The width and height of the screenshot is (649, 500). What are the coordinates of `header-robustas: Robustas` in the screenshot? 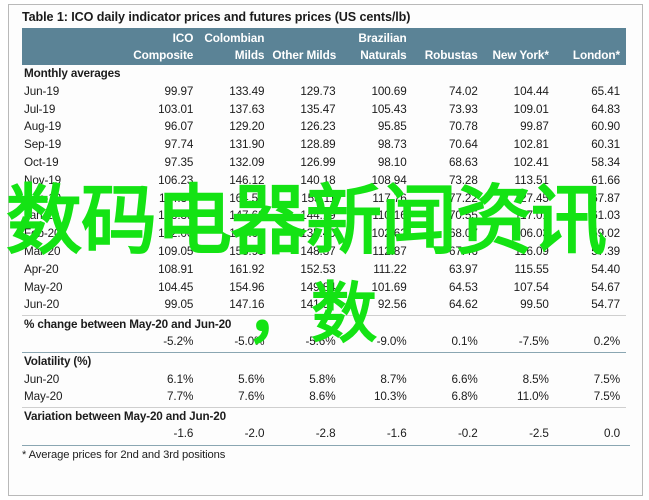 It's located at (448, 55).